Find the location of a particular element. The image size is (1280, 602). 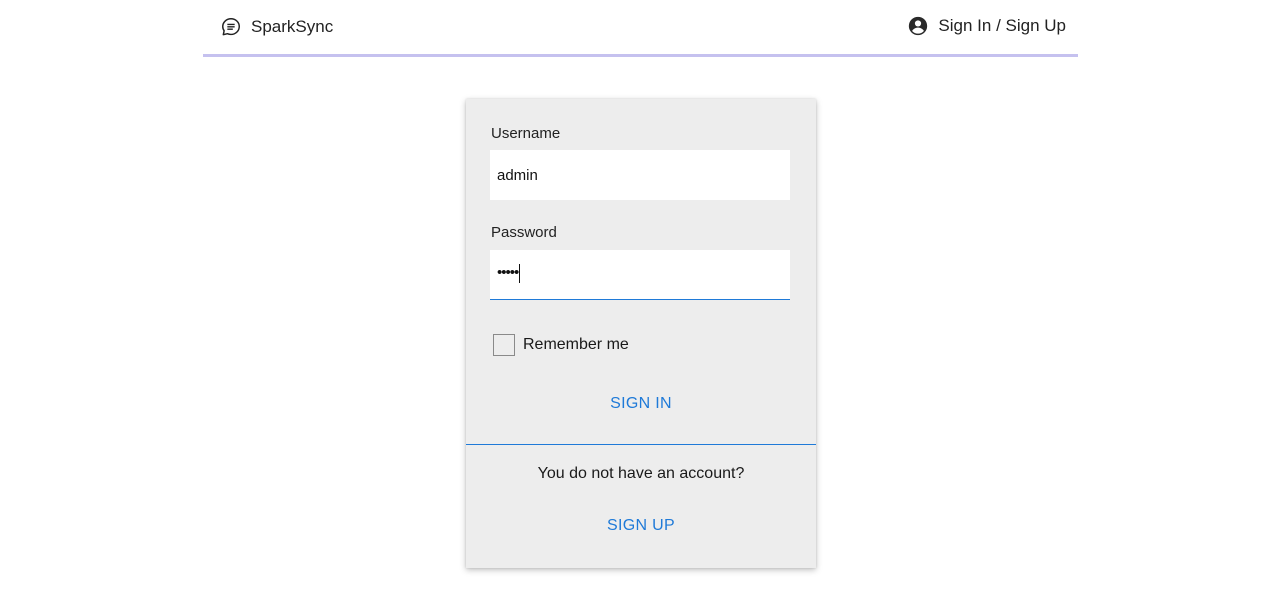

remember-me-label: Remember me is located at coordinates (576, 344).